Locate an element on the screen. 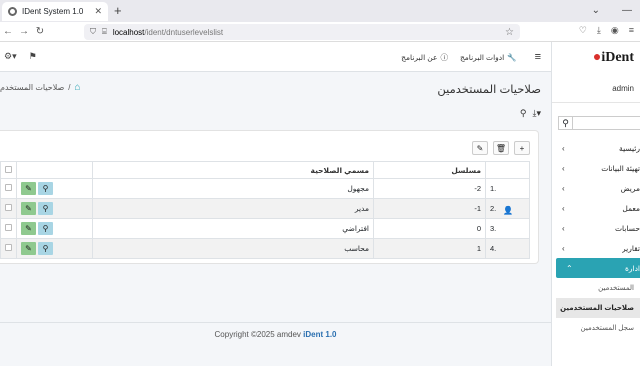 Image resolution: width=640 pixels, height=366 pixels. app-logo: ●iDent is located at coordinates (613, 58).